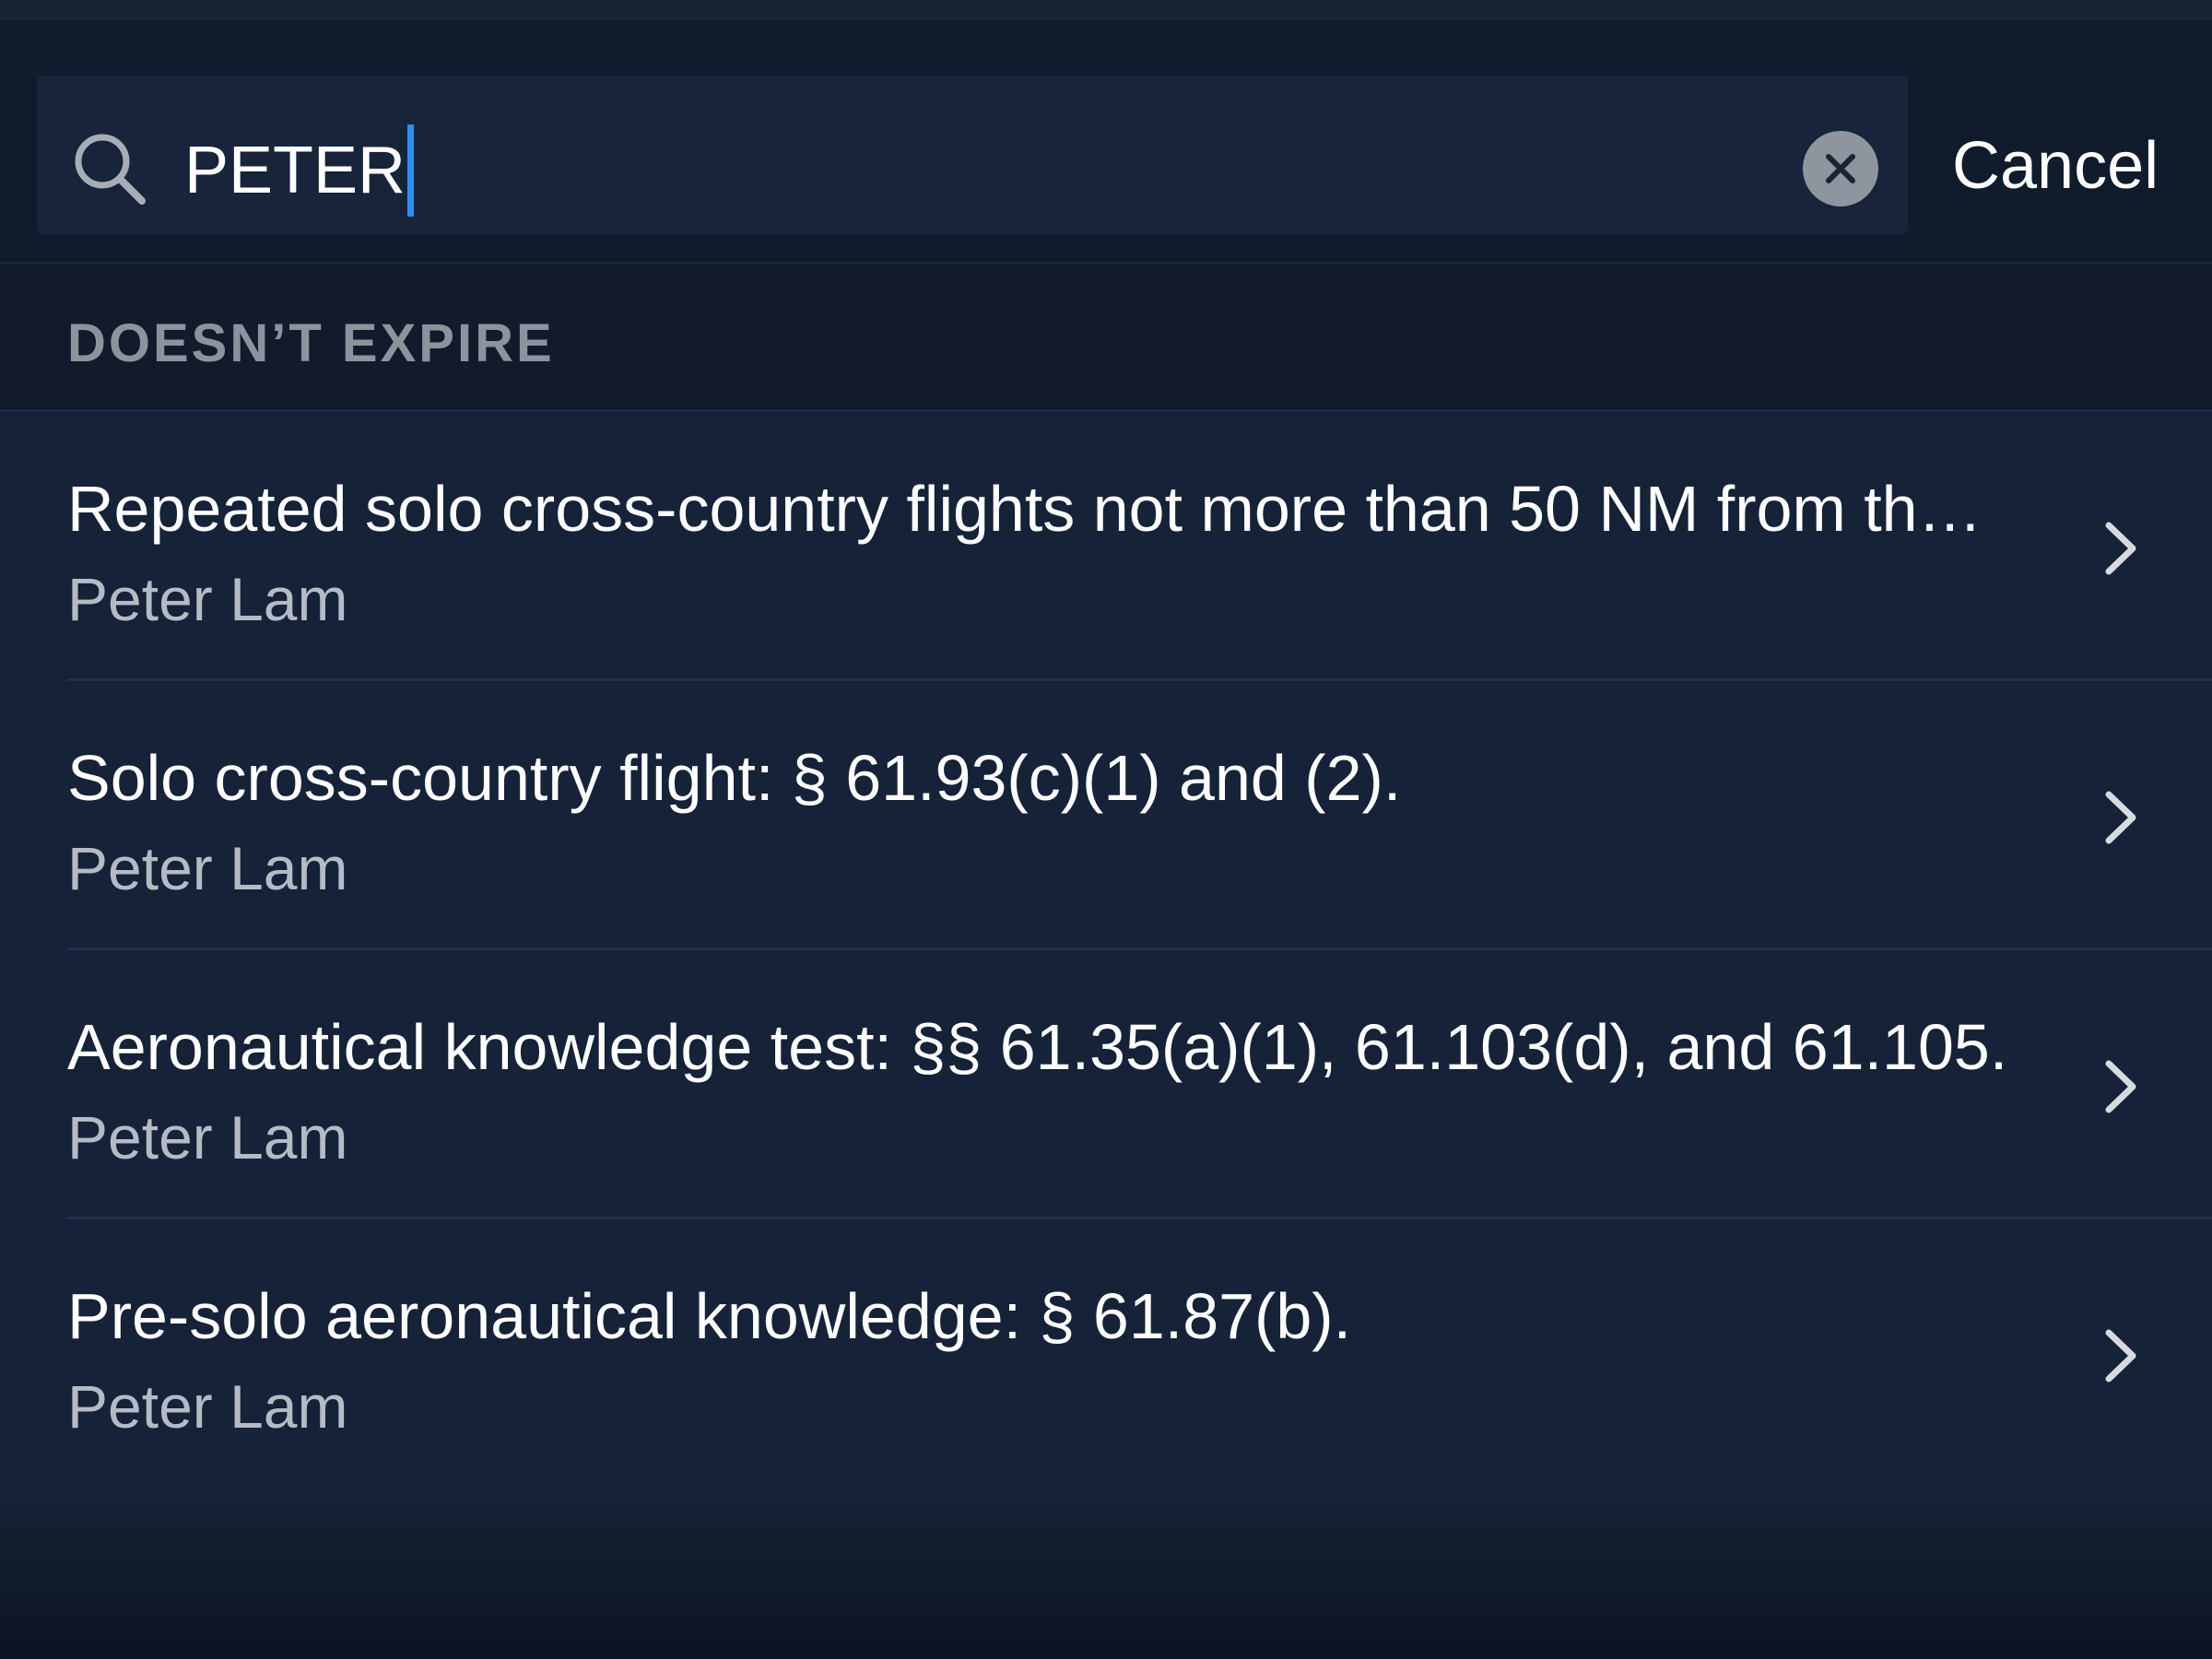 Image resolution: width=2212 pixels, height=1659 pixels. I want to click on search-input: PETER, so click(299, 170).